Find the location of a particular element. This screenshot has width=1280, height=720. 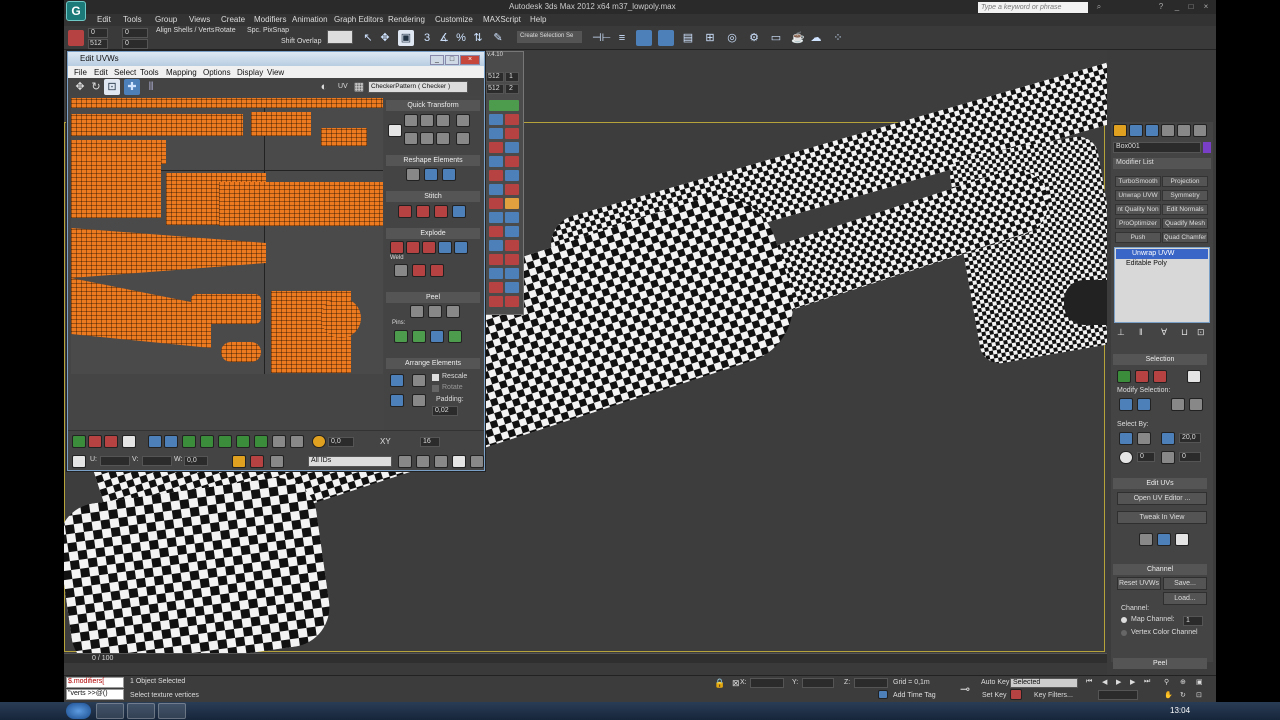

mirror-icon: ⊣⊢ is located at coordinates (601, 38).